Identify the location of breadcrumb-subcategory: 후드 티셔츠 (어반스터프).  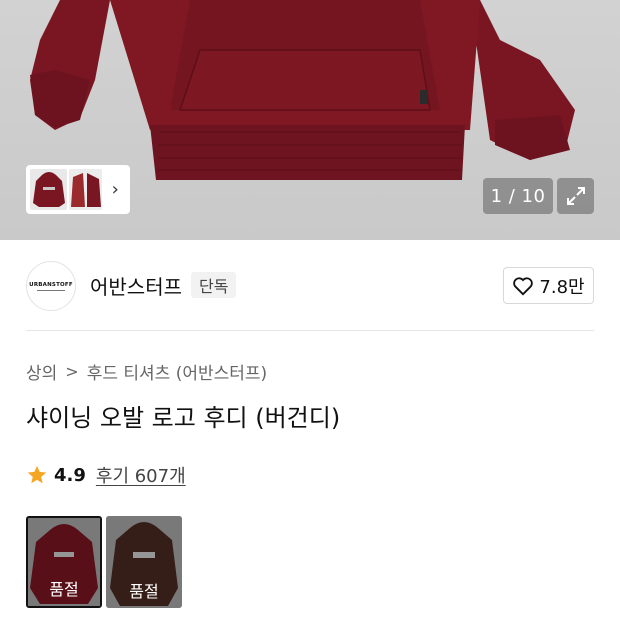
(177, 371).